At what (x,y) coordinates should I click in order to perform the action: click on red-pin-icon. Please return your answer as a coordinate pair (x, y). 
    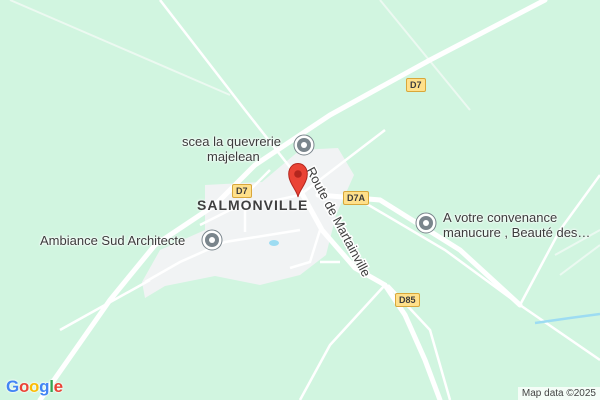
    Looking at the image, I should click on (298, 180).